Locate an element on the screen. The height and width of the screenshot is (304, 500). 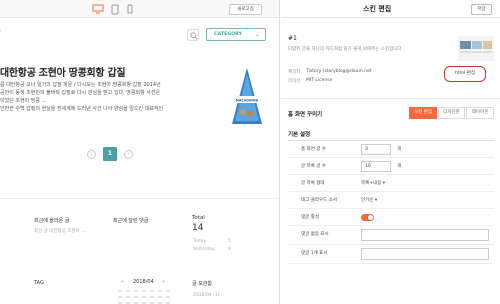
skin-name: #1 is located at coordinates (292, 38).